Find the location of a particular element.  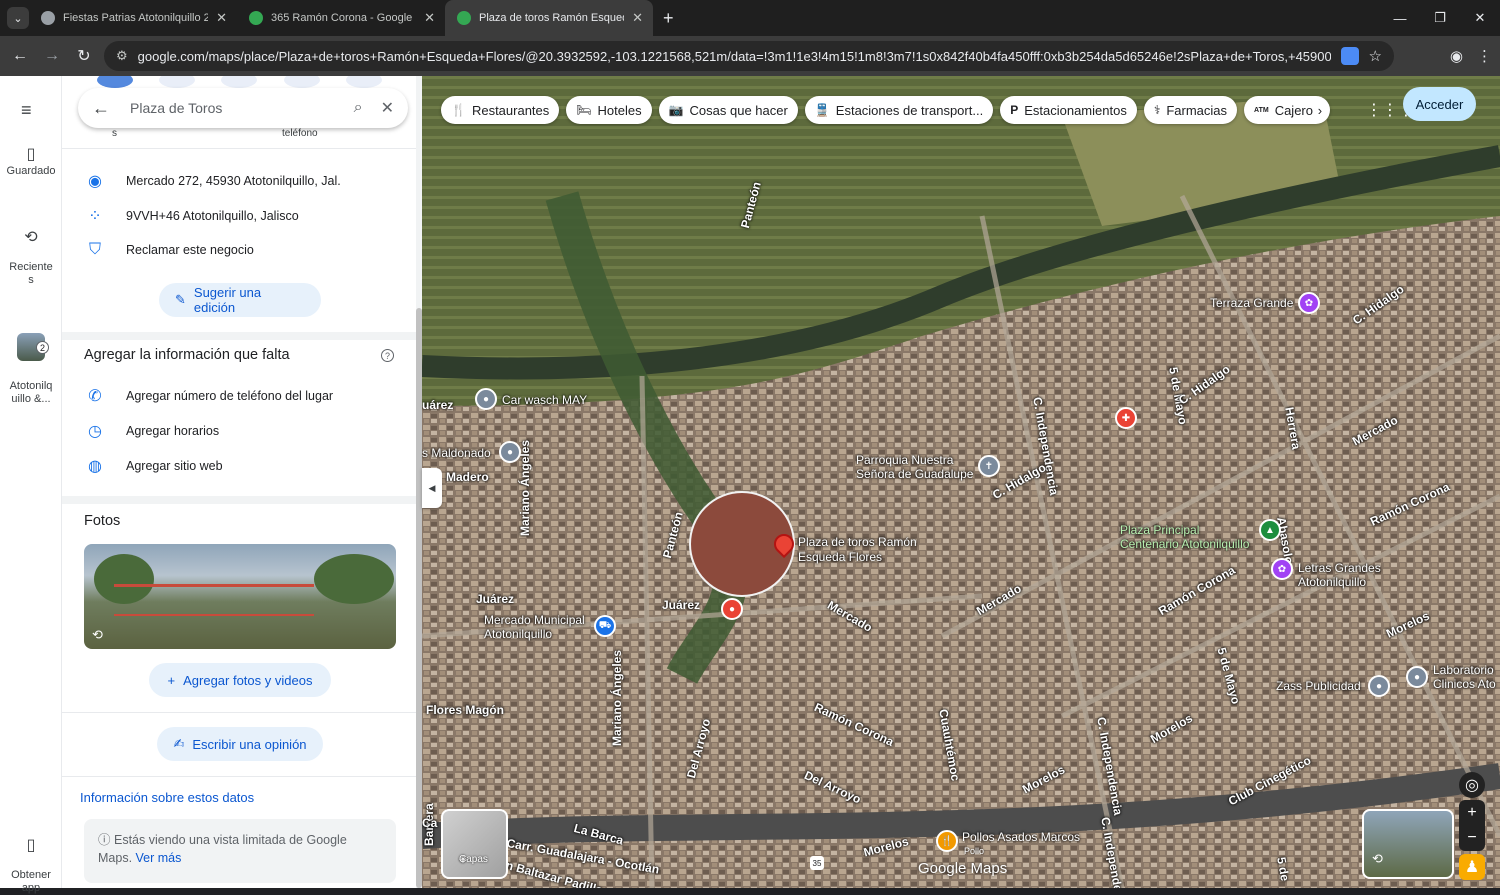

tab-plaza-de-toros: Plaza de toros Ramón Esqueda ✕ is located at coordinates (549, 18).